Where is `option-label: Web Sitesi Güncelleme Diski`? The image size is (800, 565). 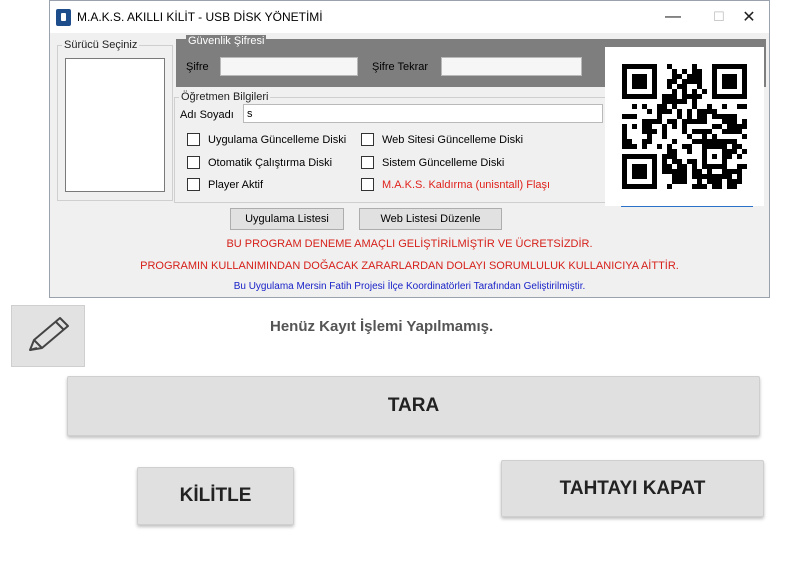 option-label: Web Sitesi Güncelleme Diski is located at coordinates (453, 139).